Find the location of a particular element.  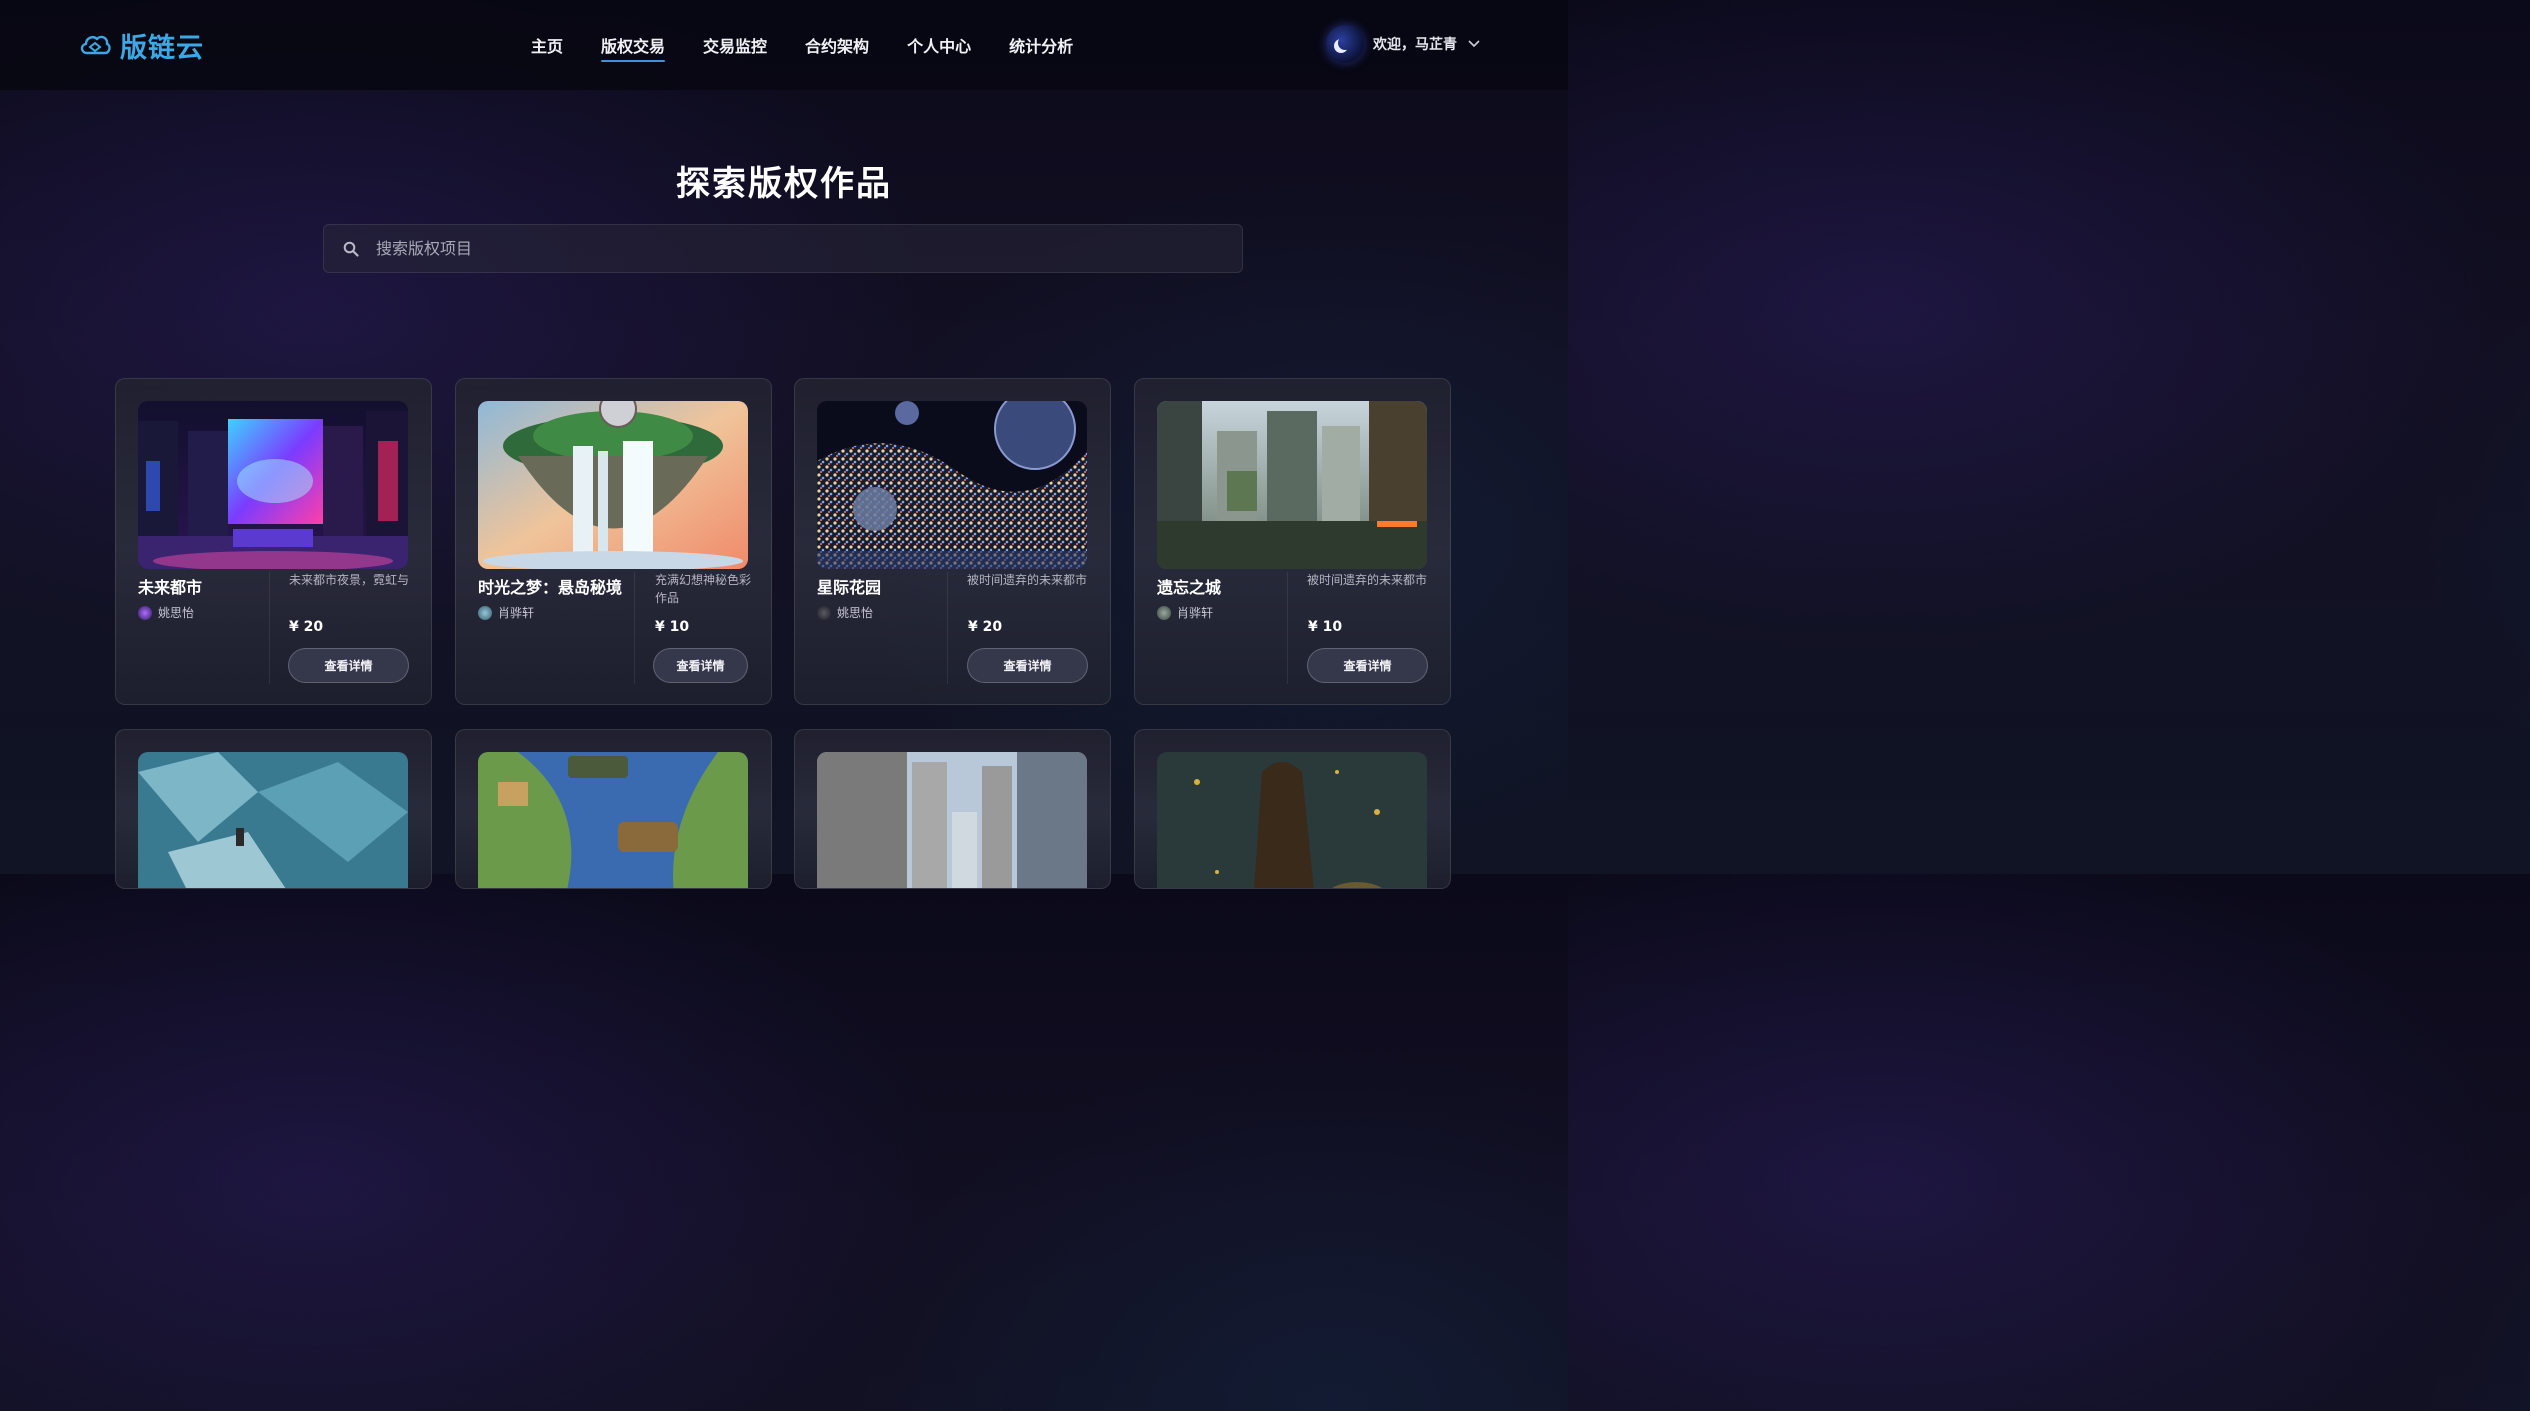

user-avatar is located at coordinates (1345, 44).